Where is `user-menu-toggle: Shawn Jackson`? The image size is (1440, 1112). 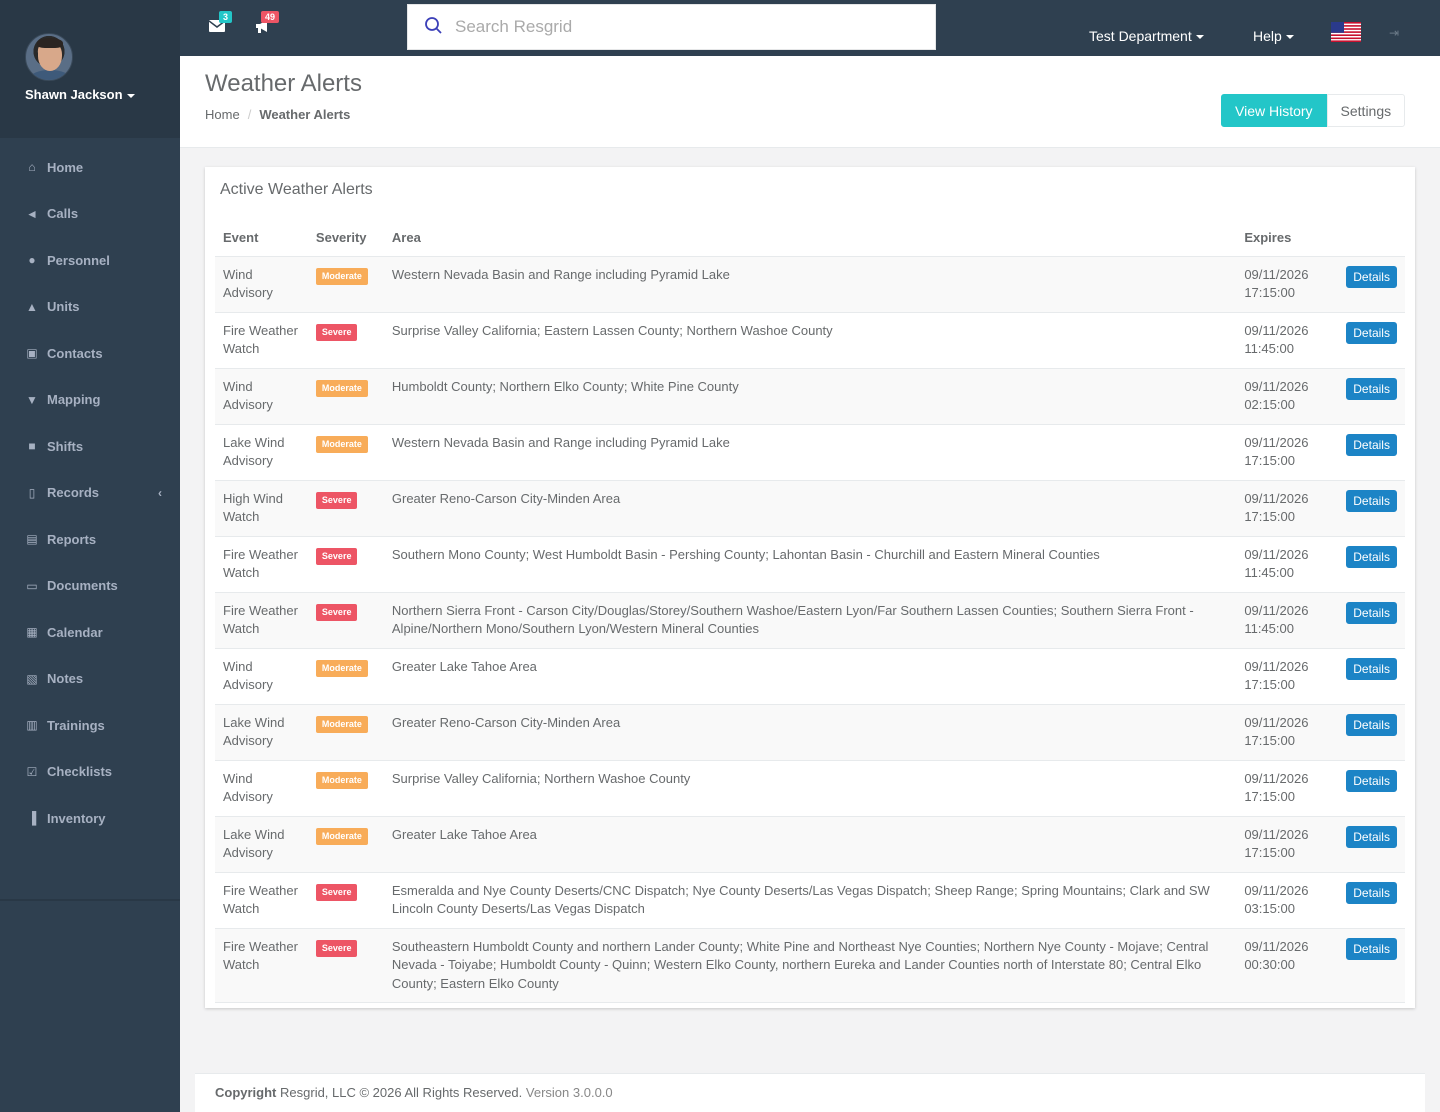 user-menu-toggle: Shawn Jackson is located at coordinates (80, 94).